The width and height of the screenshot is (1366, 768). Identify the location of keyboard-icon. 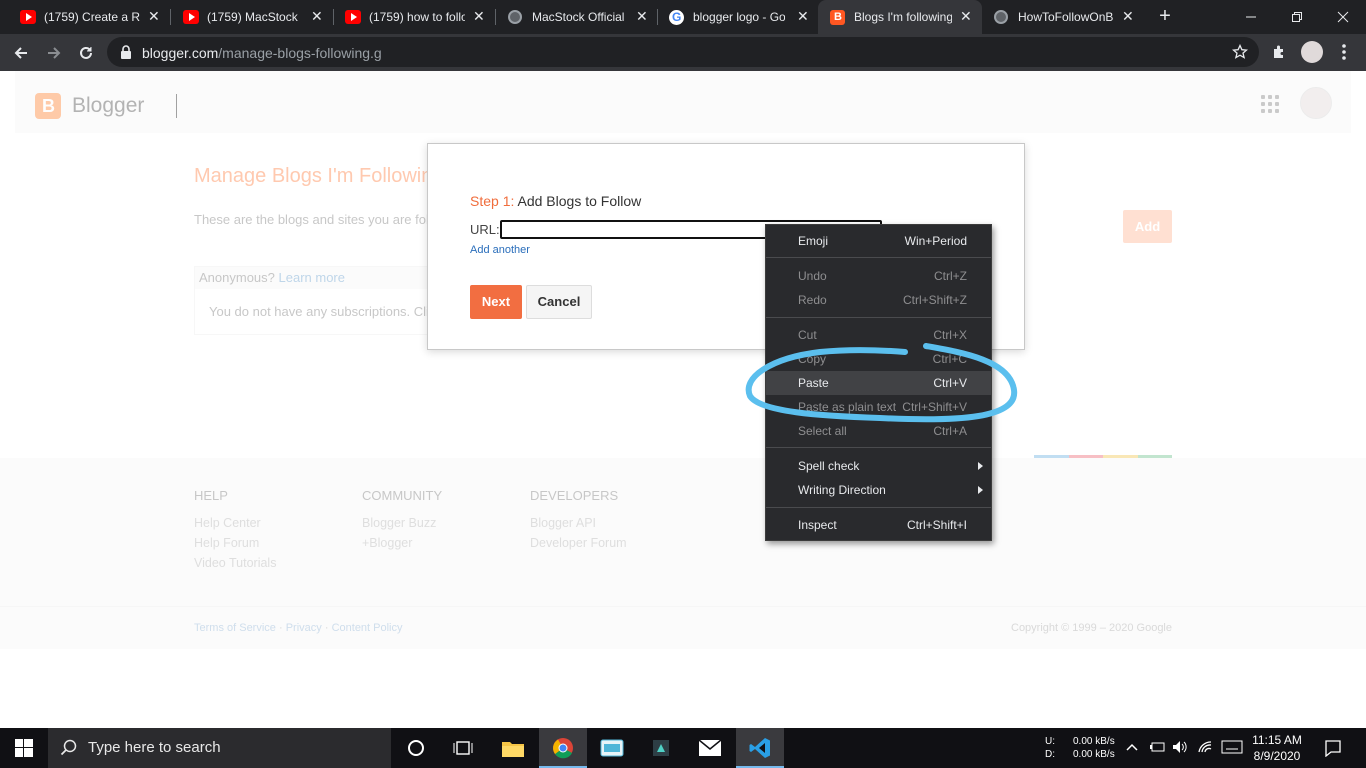
(1232, 747).